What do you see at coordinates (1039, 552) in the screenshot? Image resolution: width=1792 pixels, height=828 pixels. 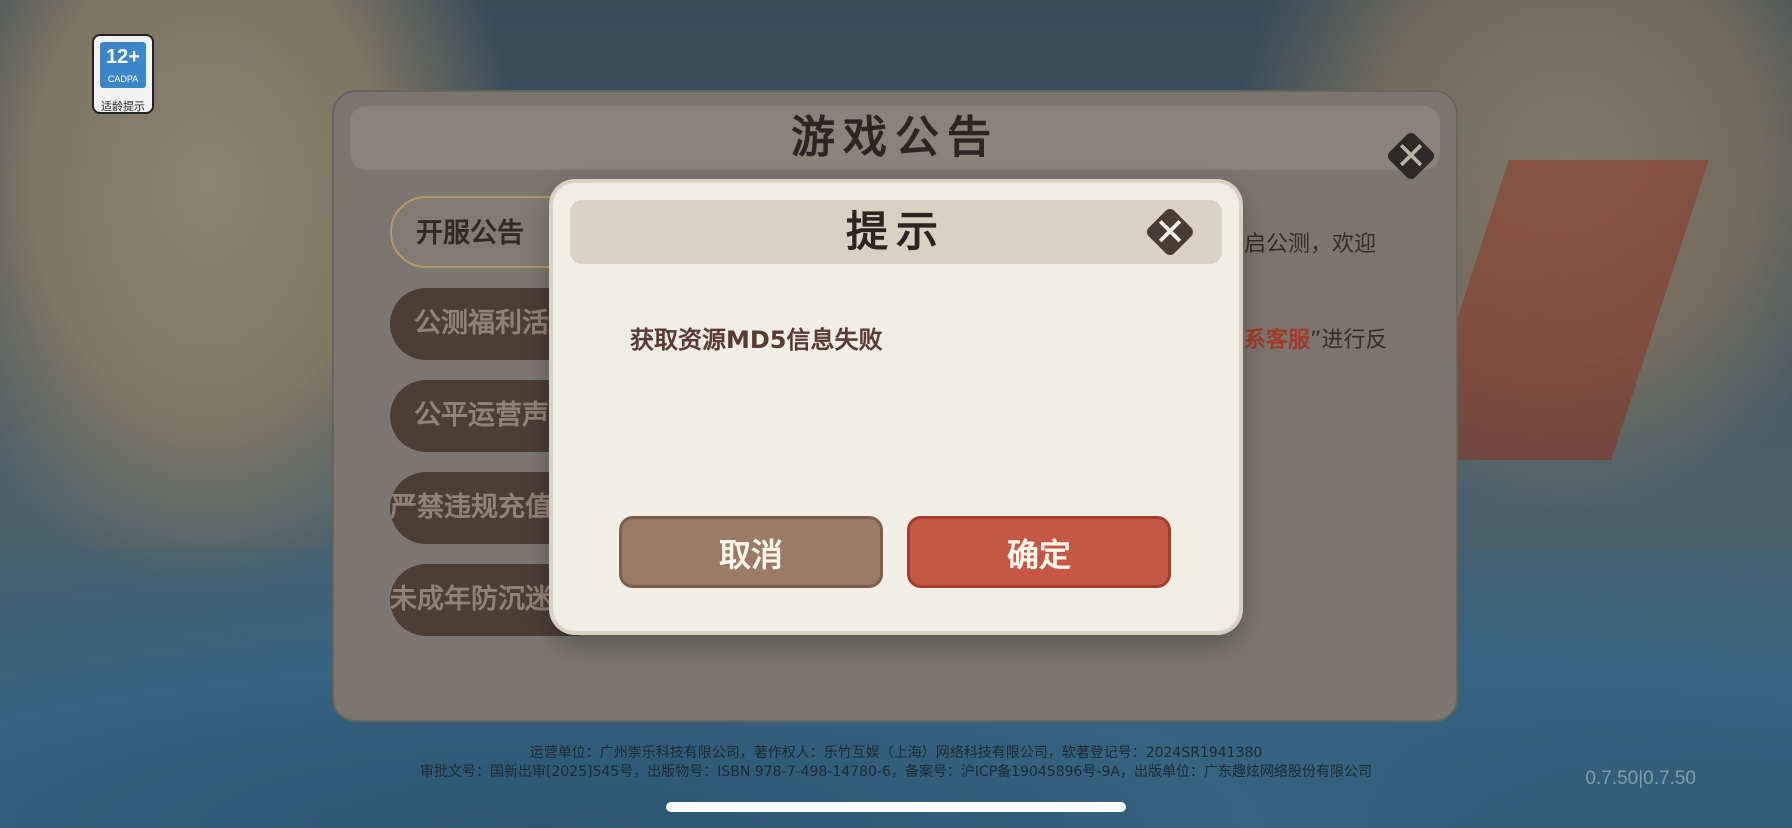 I see `confirm-button: 确定` at bounding box center [1039, 552].